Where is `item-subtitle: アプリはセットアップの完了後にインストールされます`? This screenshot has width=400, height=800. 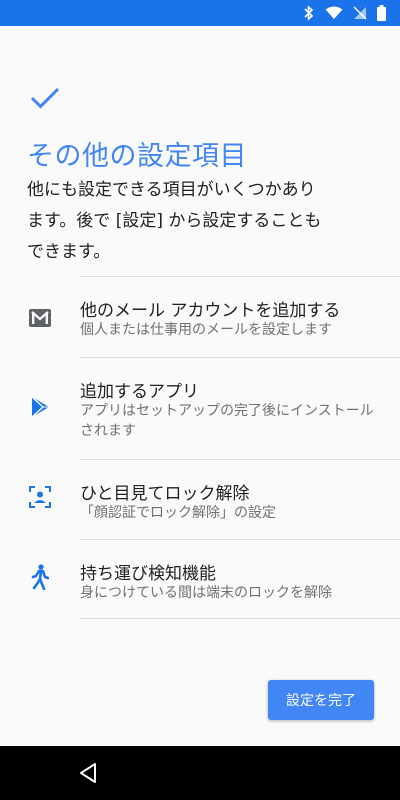 item-subtitle: アプリはセットアップの完了後にインストールされます is located at coordinates (227, 421).